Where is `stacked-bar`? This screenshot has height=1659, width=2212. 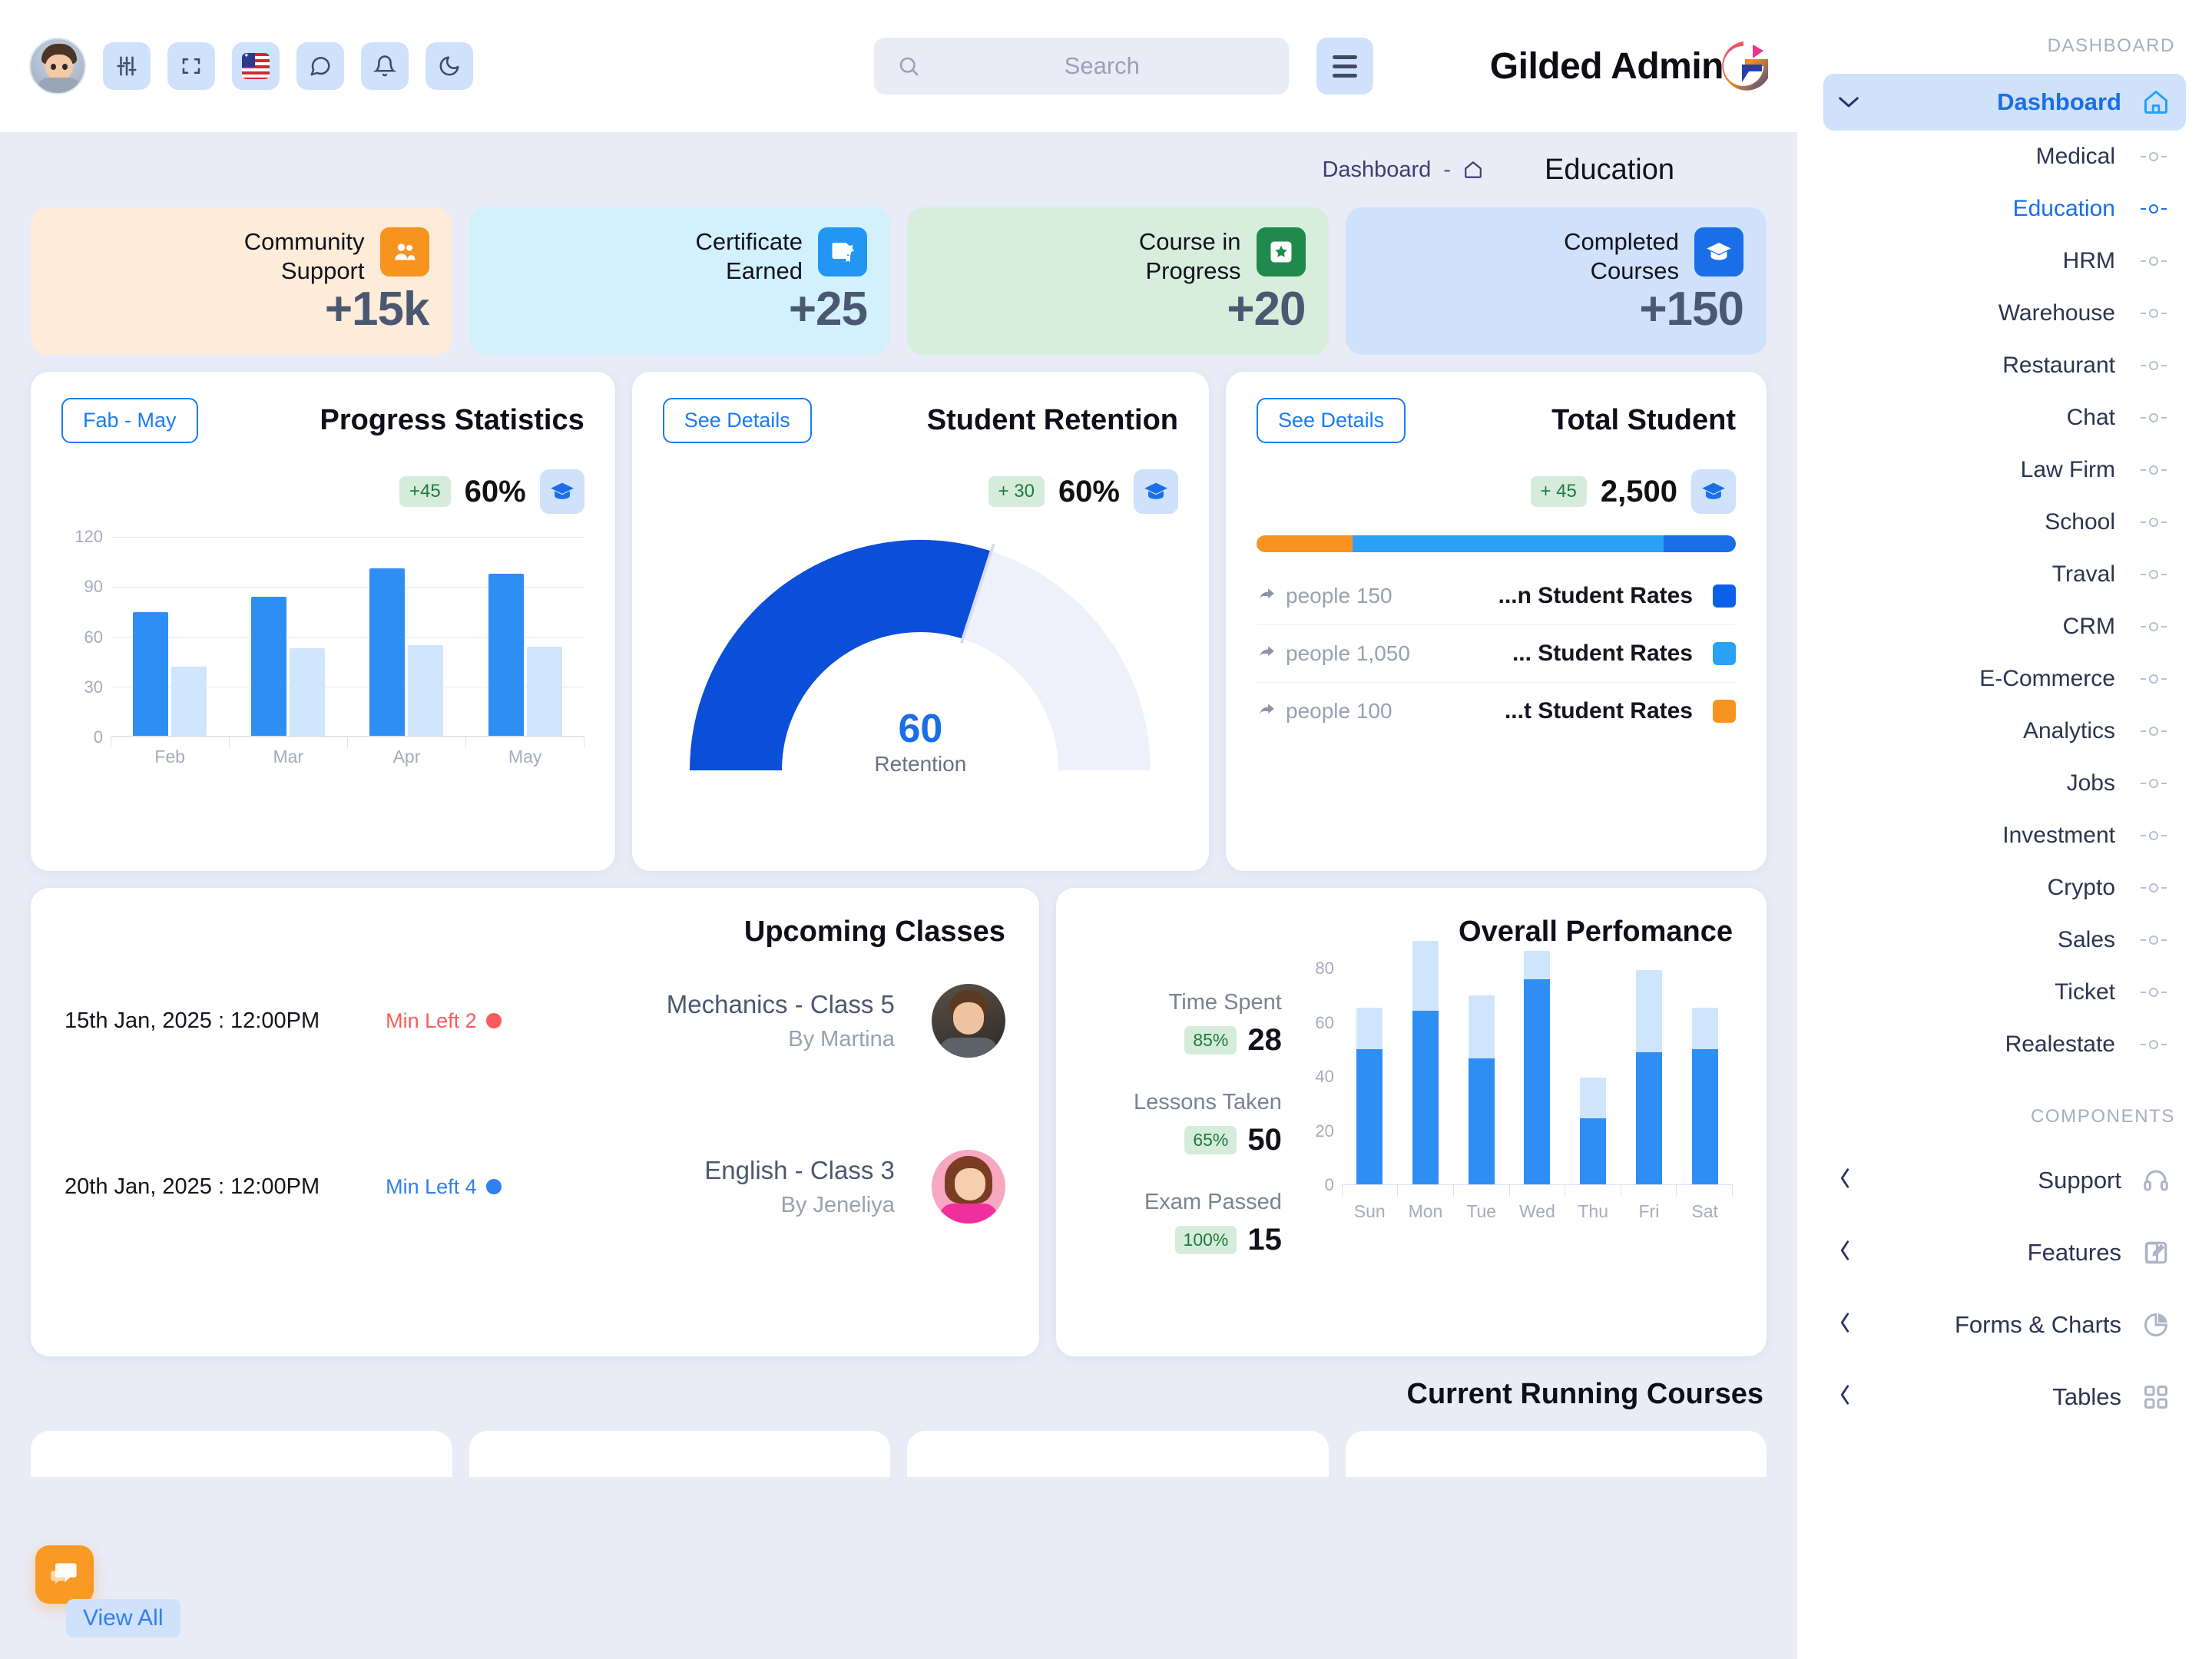 stacked-bar is located at coordinates (1425, 1063).